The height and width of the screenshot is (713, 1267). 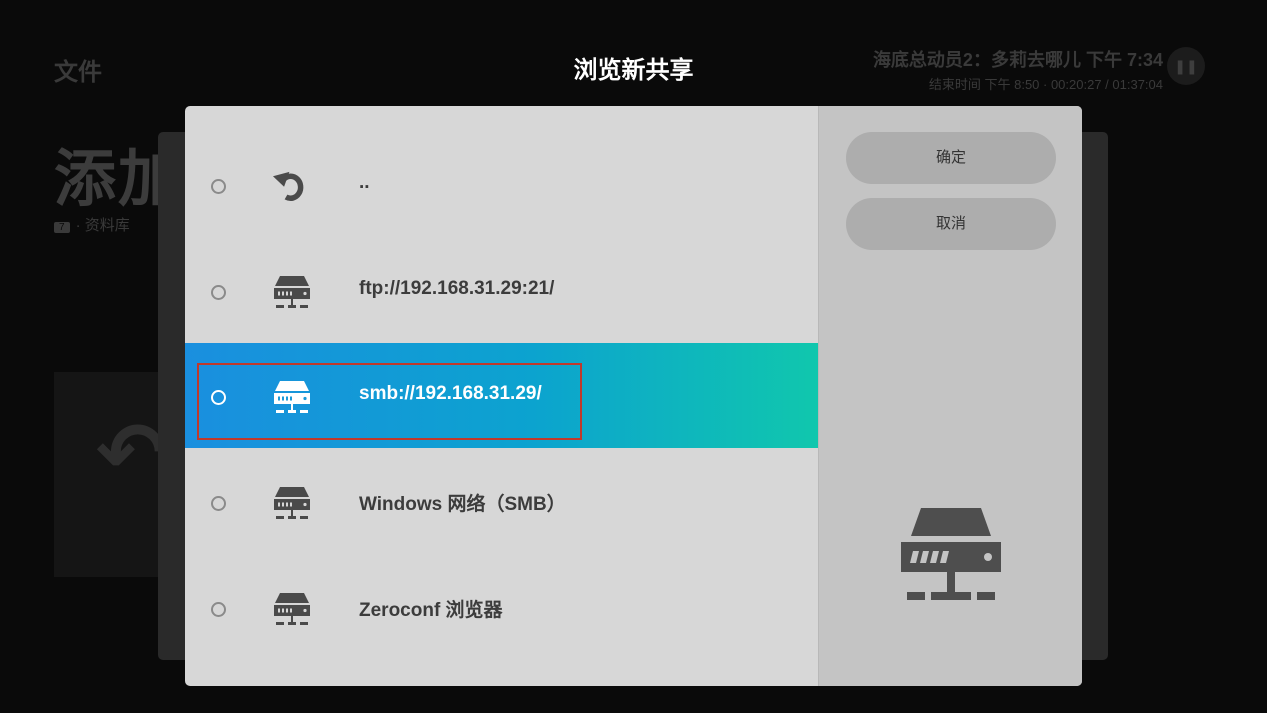 I want to click on share-item-label: smb://192.168.31.29/, so click(x=450, y=393).